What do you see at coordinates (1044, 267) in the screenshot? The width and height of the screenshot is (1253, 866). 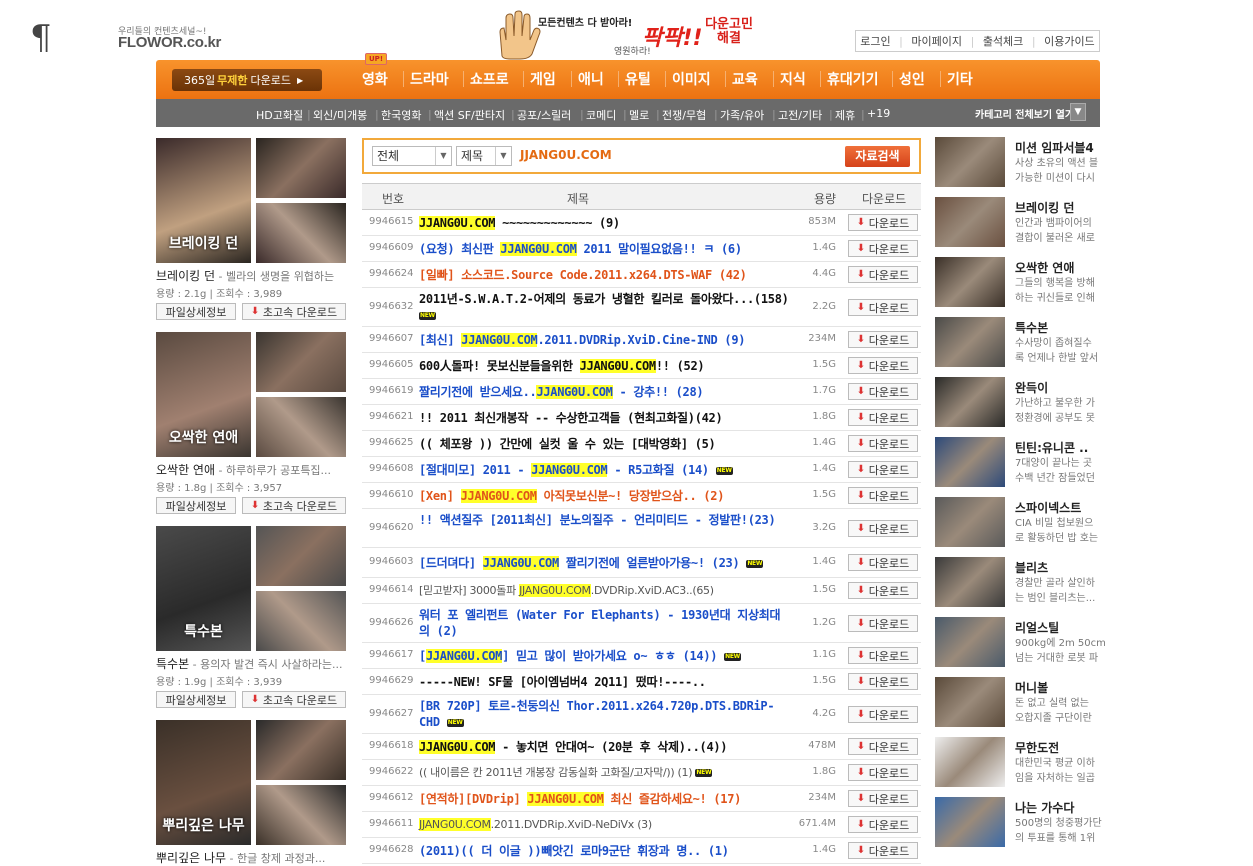 I see `ranking-title: 오싹한 연애` at bounding box center [1044, 267].